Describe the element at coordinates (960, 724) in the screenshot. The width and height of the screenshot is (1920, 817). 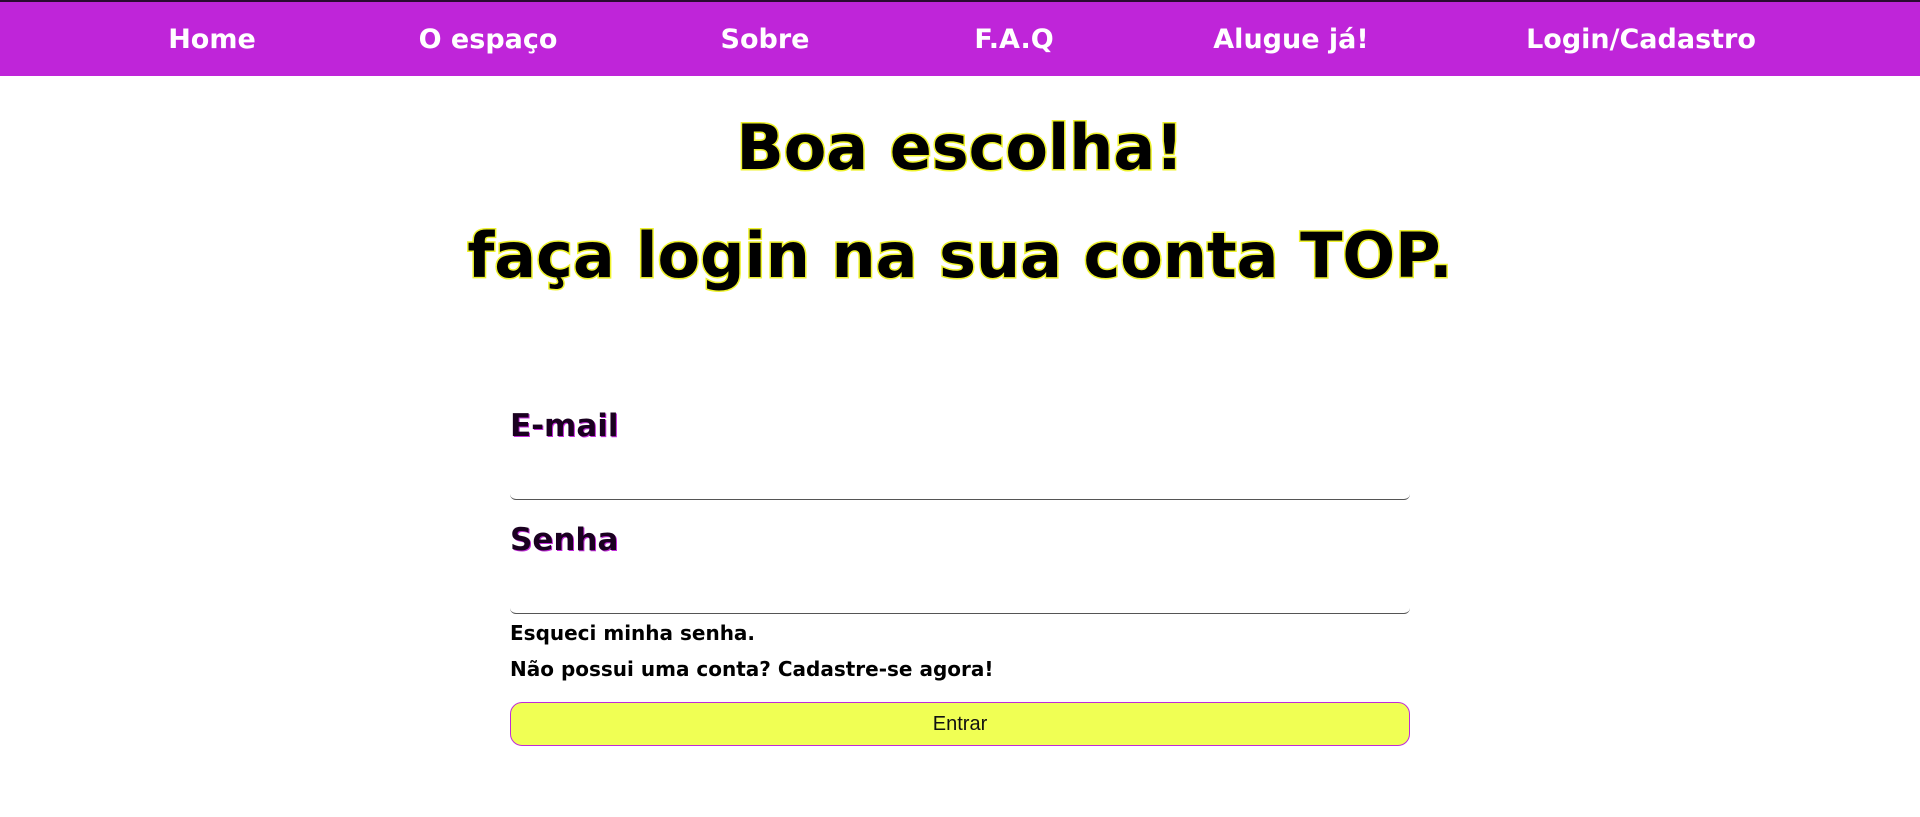
I see `login-submit-button: Entrar` at that location.